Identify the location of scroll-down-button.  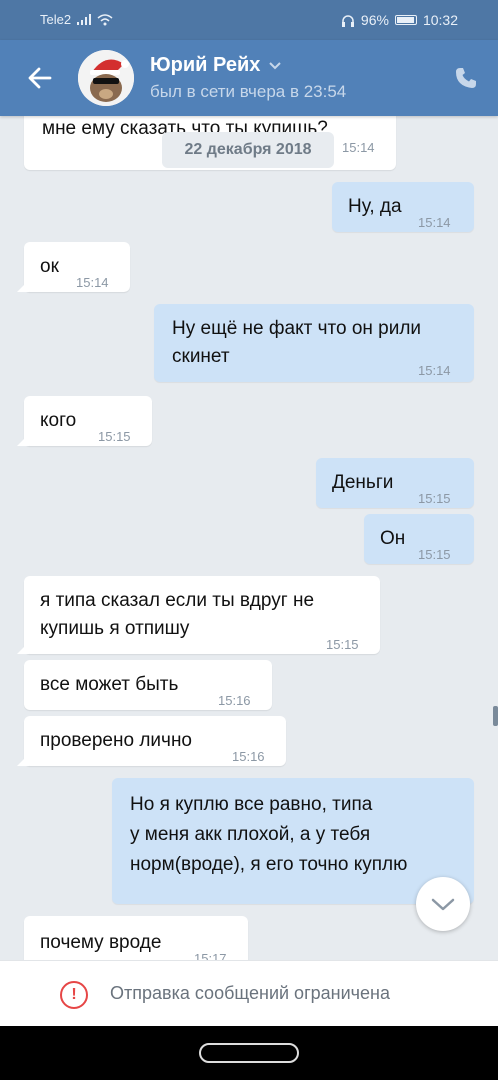
(443, 904).